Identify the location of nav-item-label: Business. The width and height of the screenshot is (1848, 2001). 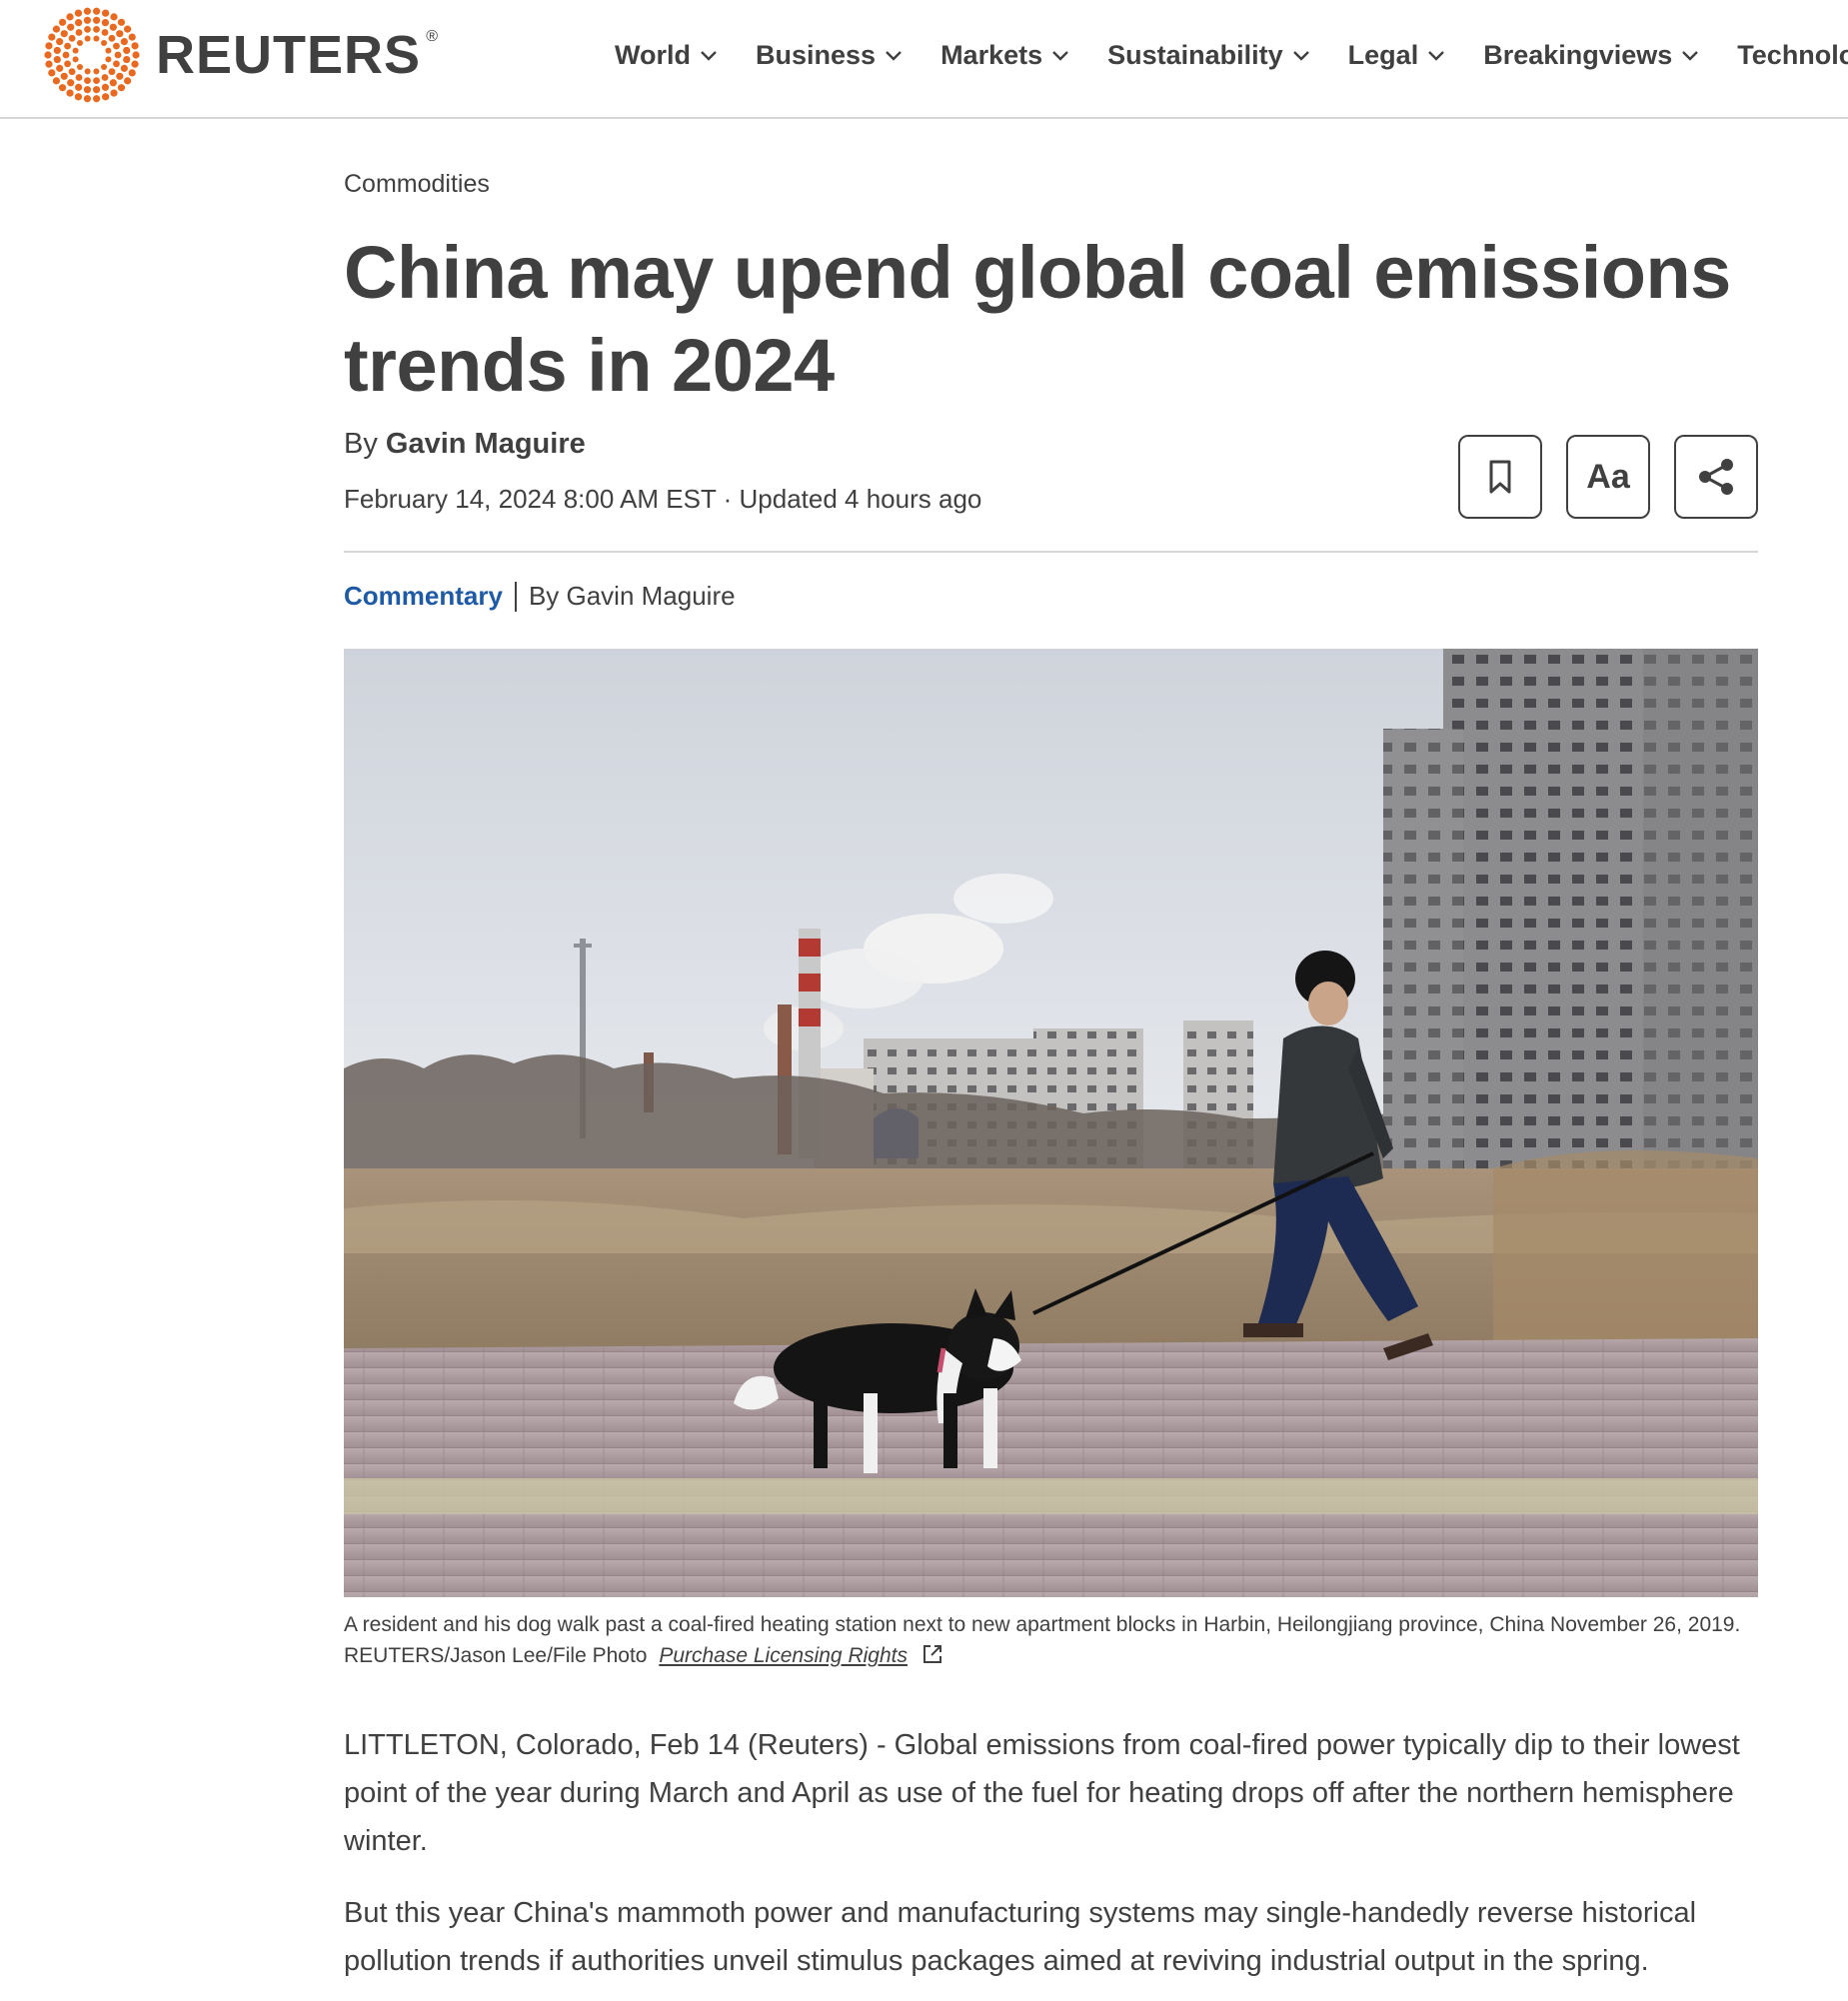
(816, 54).